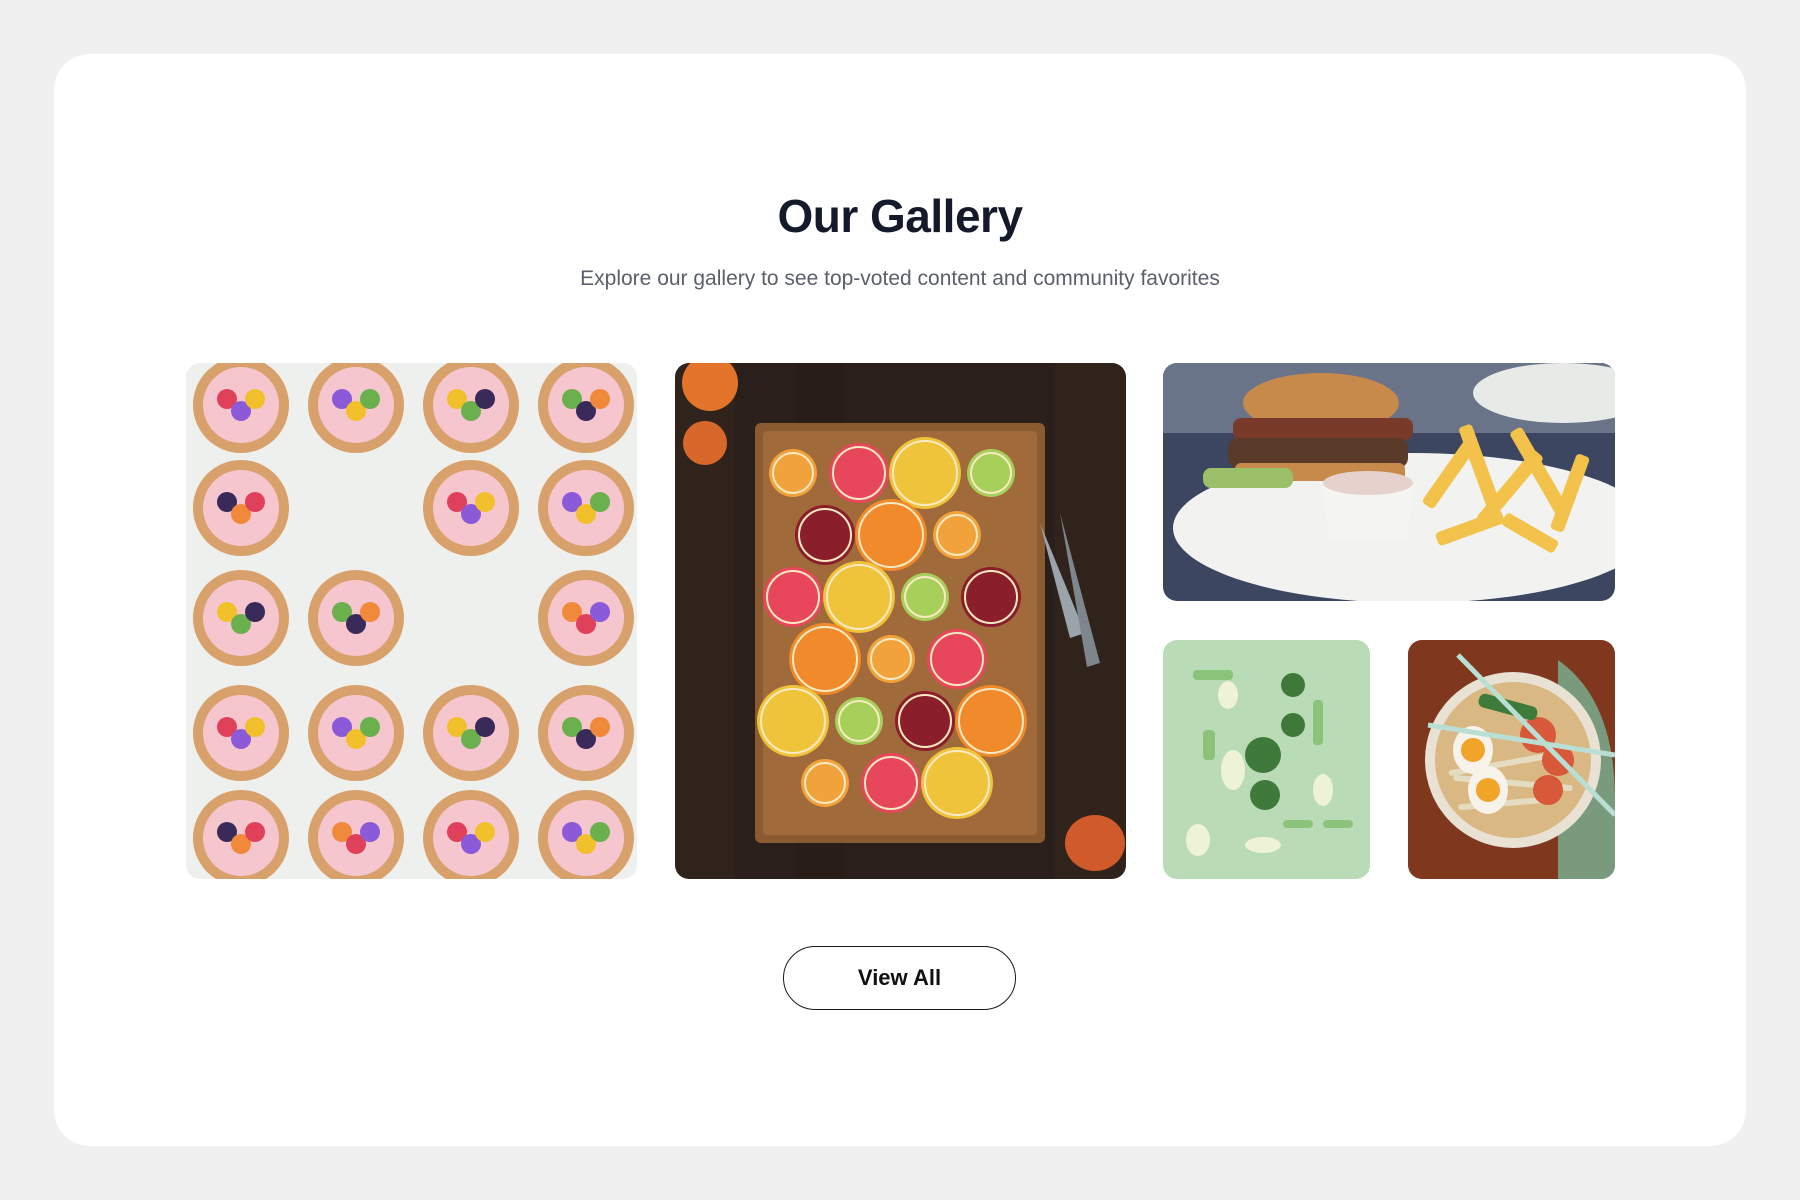  Describe the element at coordinates (899, 978) in the screenshot. I see `view-all-button: View All` at that location.